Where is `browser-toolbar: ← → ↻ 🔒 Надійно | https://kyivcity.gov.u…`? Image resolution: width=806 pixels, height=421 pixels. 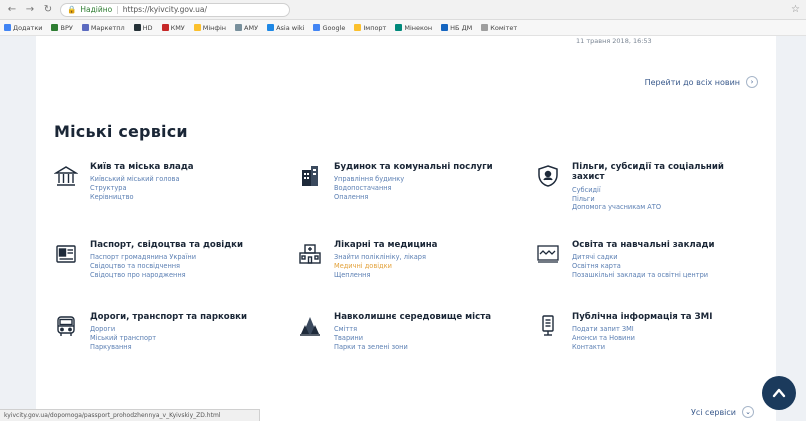 browser-toolbar: ← → ↻ 🔒 Надійно | https://kyivcity.gov.u… is located at coordinates (403, 10).